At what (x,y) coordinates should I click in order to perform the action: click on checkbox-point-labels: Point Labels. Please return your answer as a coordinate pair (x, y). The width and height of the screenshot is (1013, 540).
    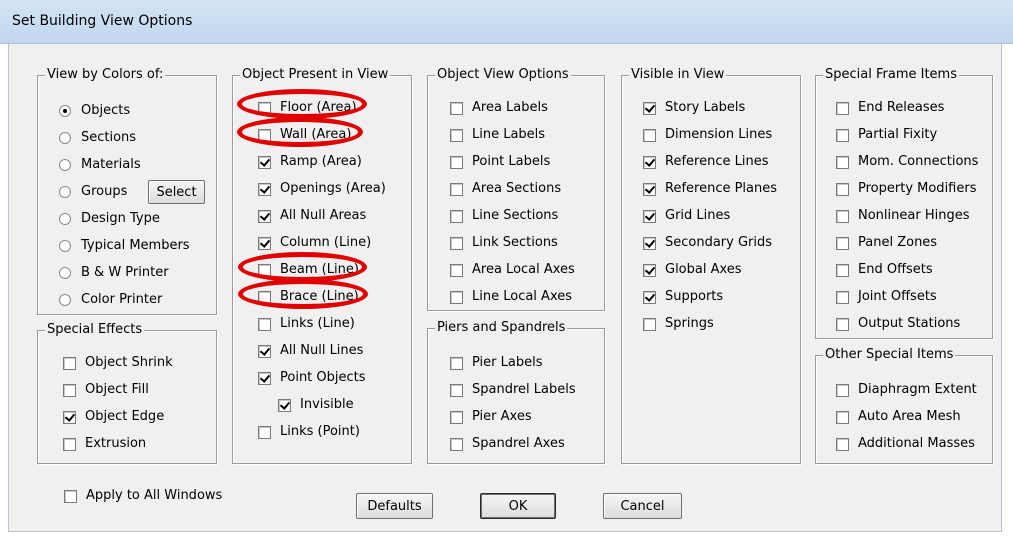
    Looking at the image, I should click on (500, 162).